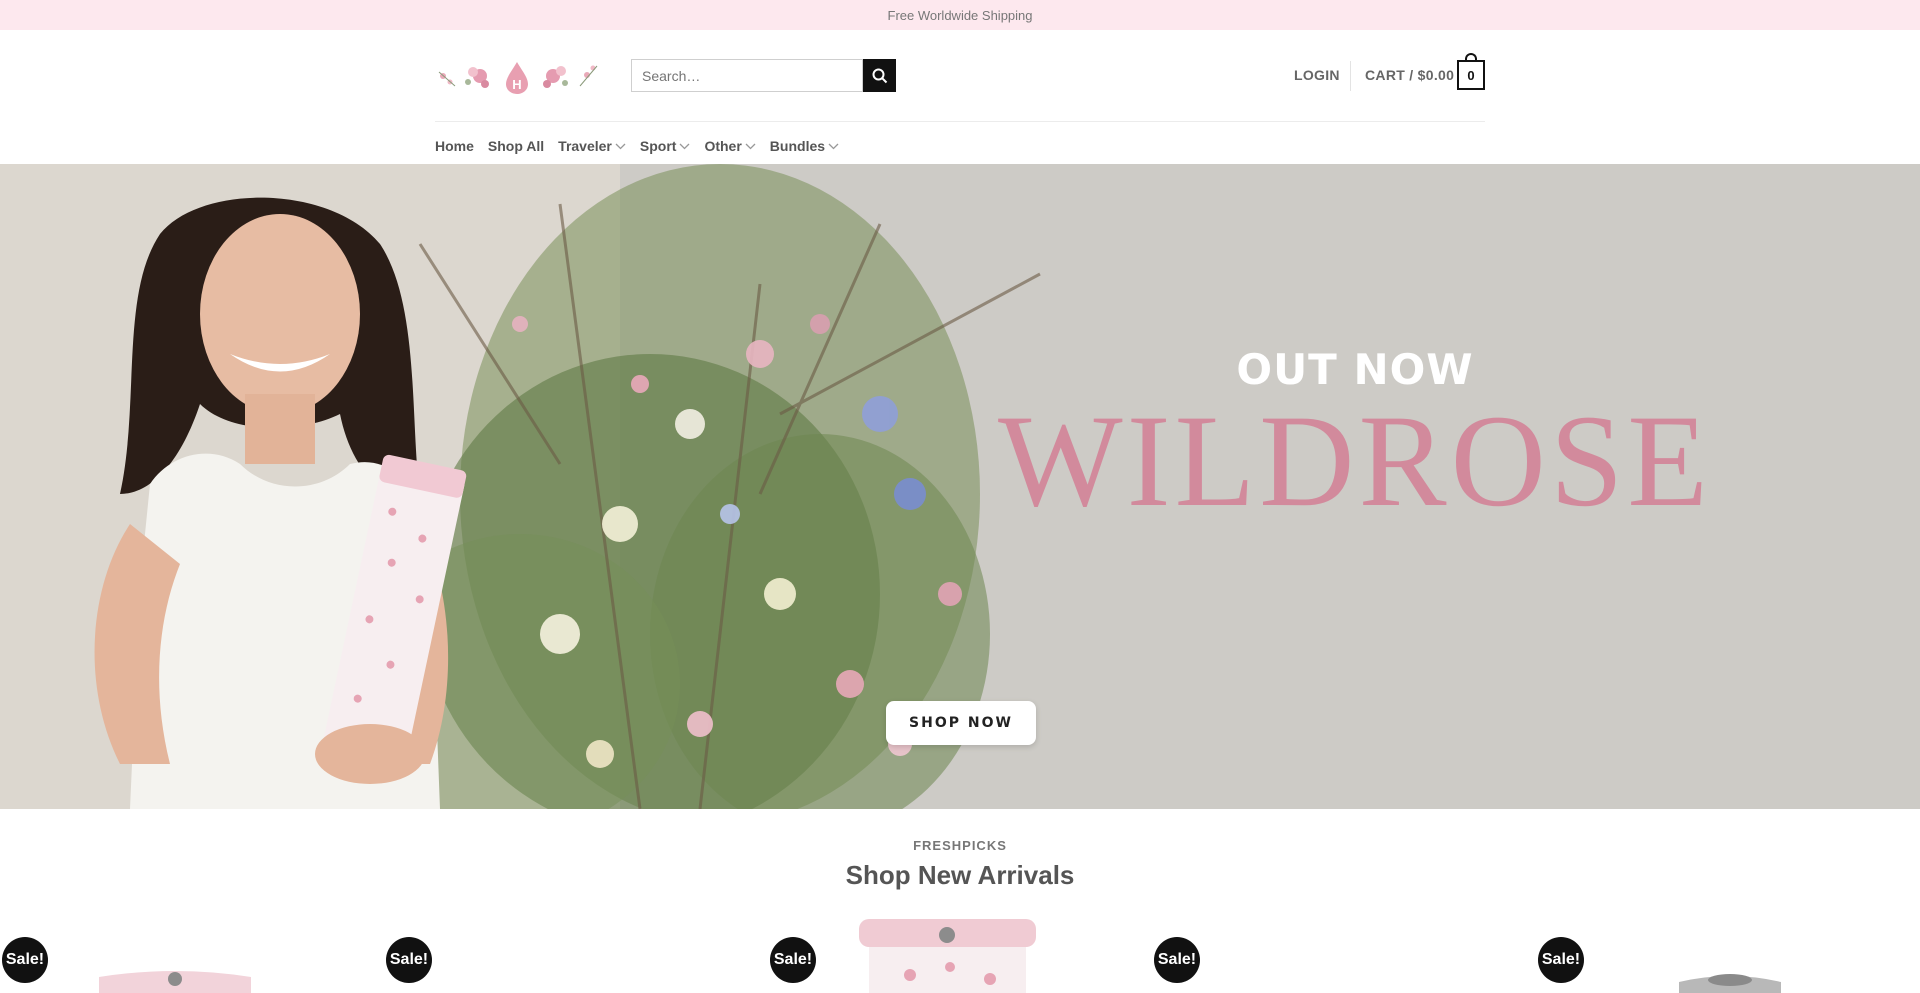 The height and width of the screenshot is (993, 1920). I want to click on nav-item-label: Bundles, so click(797, 146).